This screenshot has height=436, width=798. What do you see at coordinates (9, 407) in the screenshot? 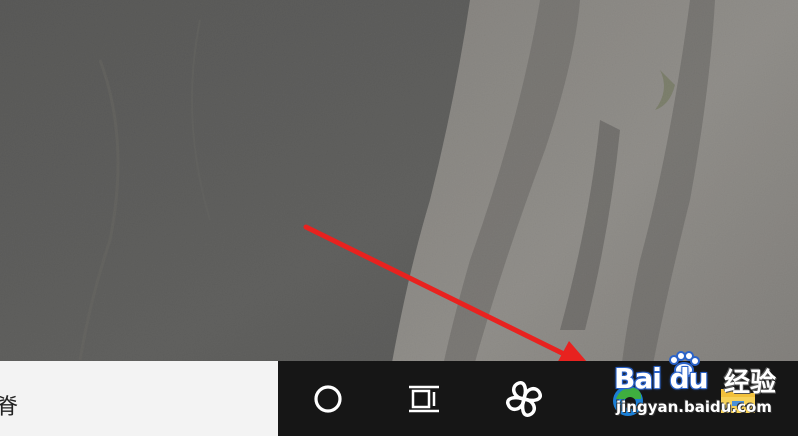
I see `search-box-text: 脊` at bounding box center [9, 407].